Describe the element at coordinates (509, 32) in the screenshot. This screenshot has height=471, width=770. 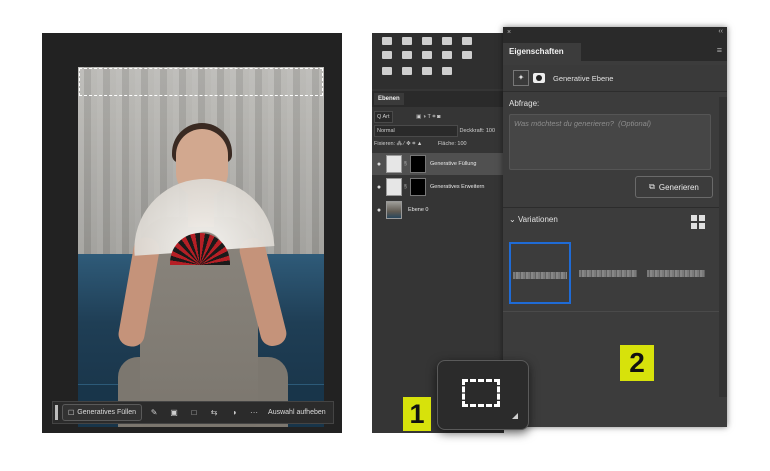
I see `close-icon: ×` at that location.